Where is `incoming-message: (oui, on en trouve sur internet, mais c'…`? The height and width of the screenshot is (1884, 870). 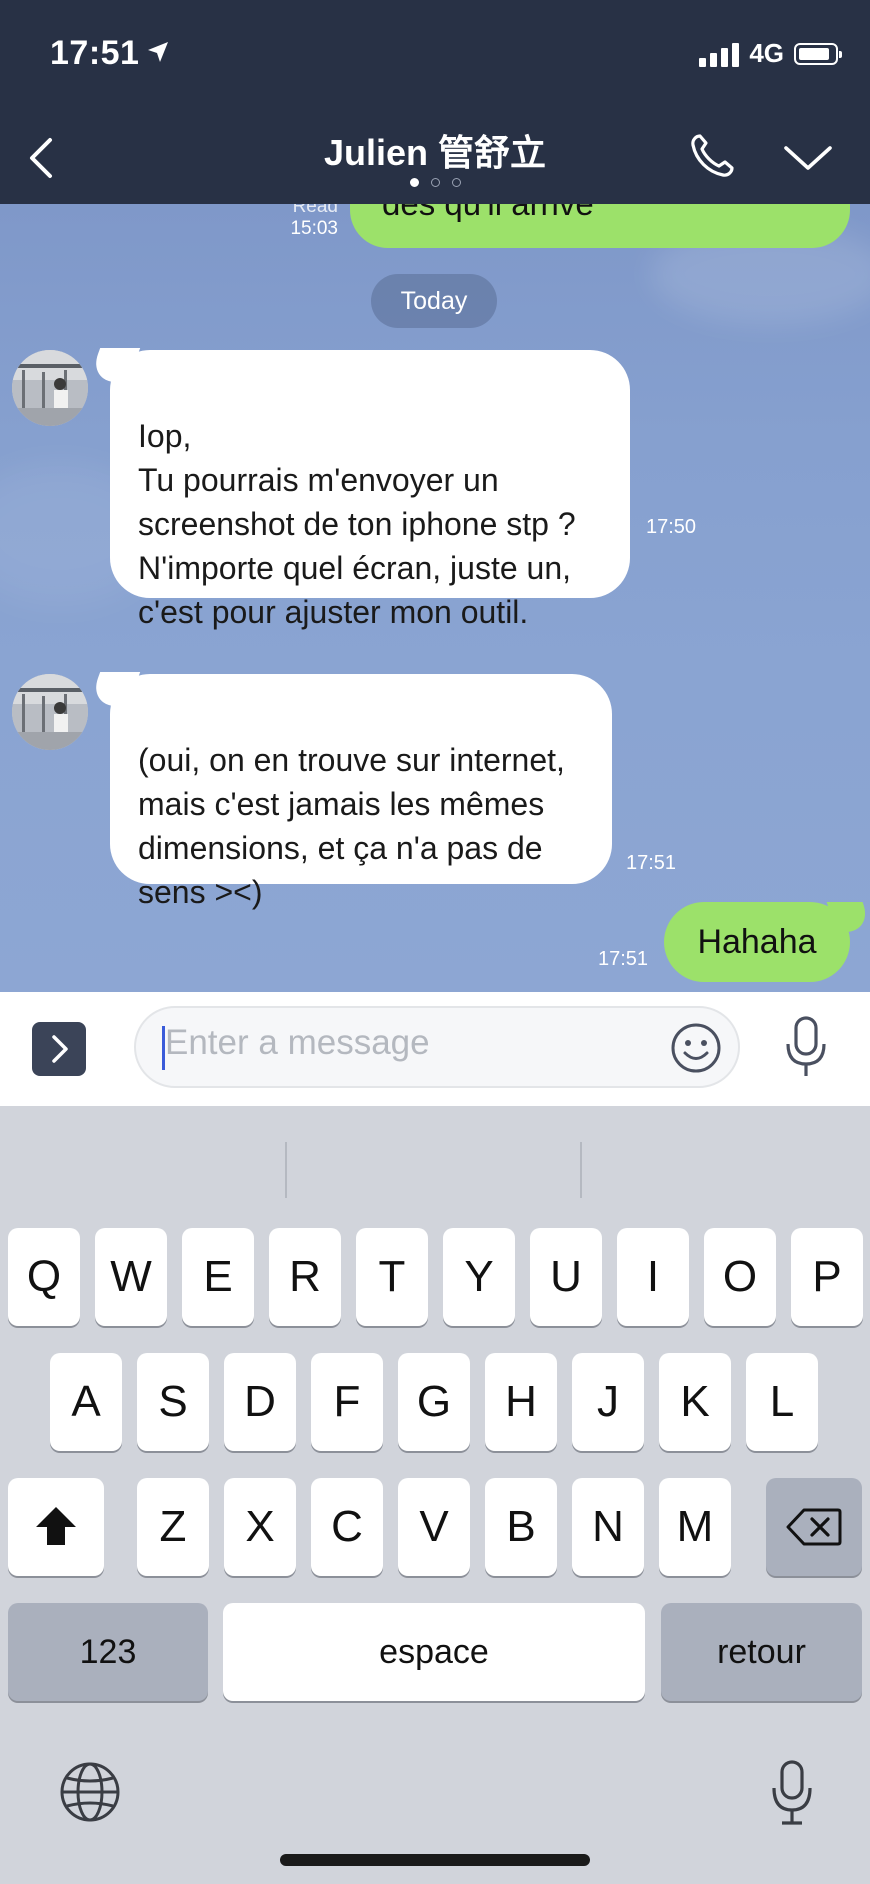
incoming-message: (oui, on en trouve sur internet, mais c'… is located at coordinates (361, 792).